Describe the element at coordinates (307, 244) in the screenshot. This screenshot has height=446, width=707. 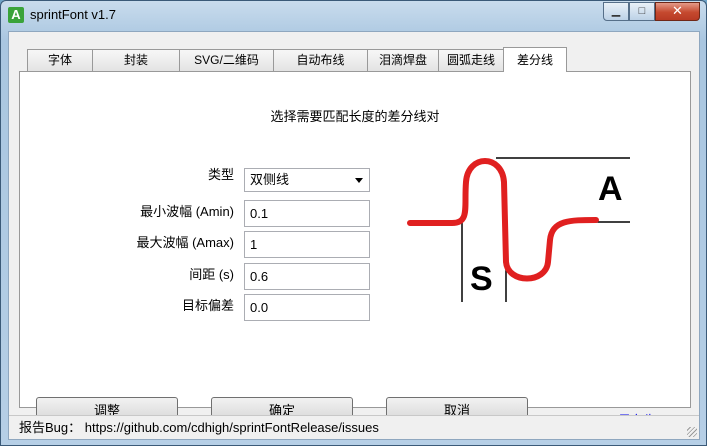
I see `max-amp-input: 1` at that location.